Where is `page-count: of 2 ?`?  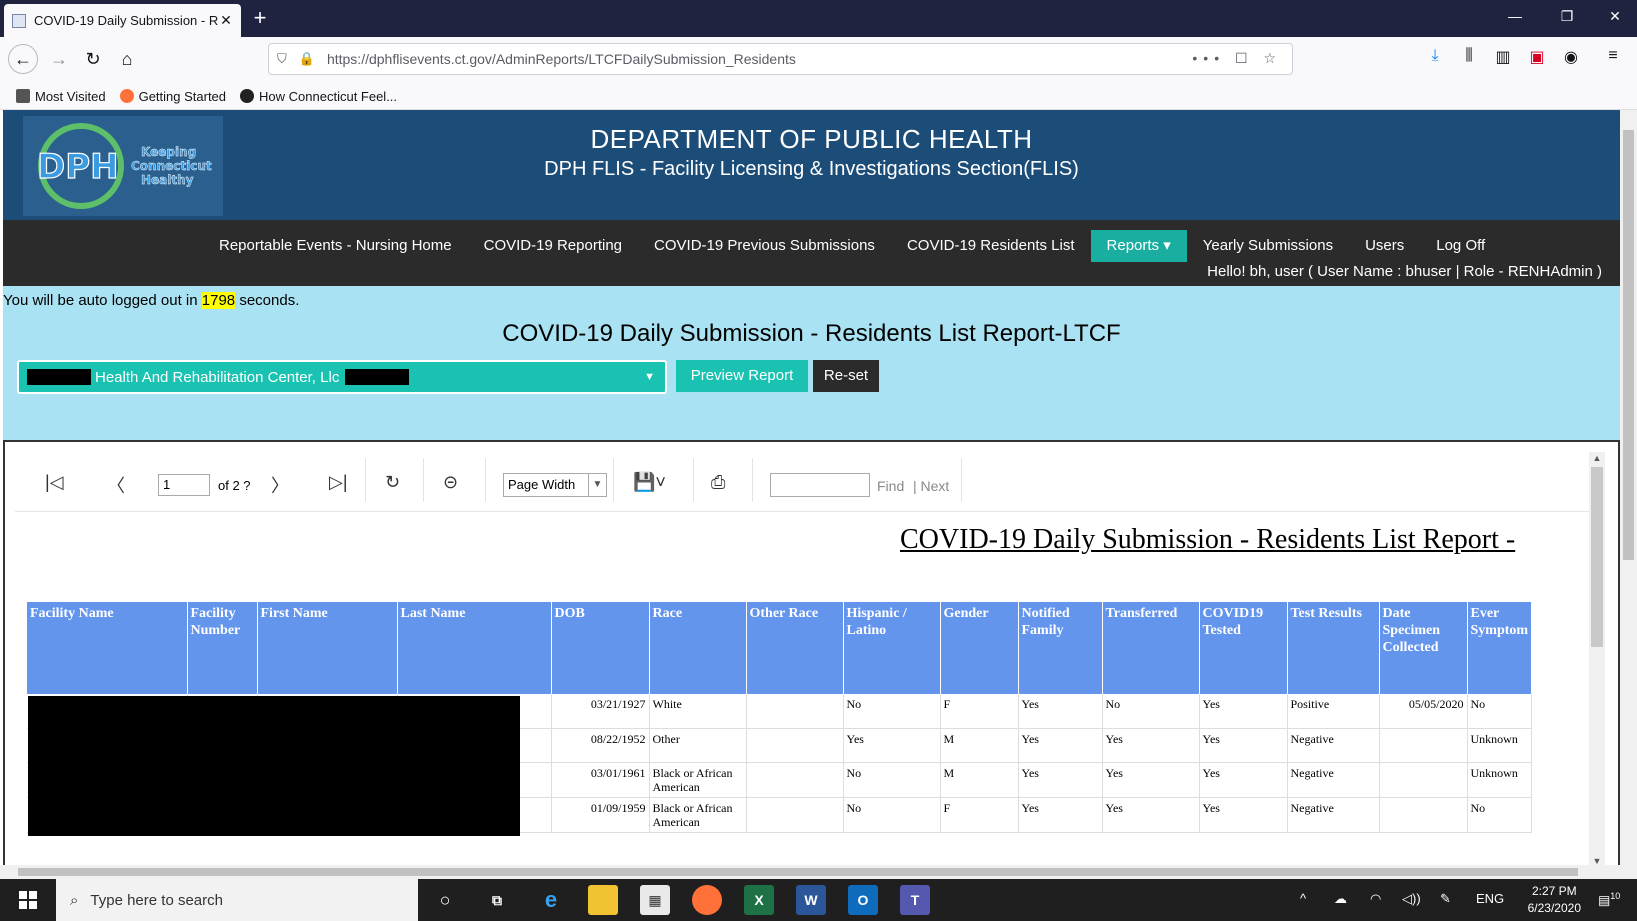 page-count: of 2 ? is located at coordinates (234, 485).